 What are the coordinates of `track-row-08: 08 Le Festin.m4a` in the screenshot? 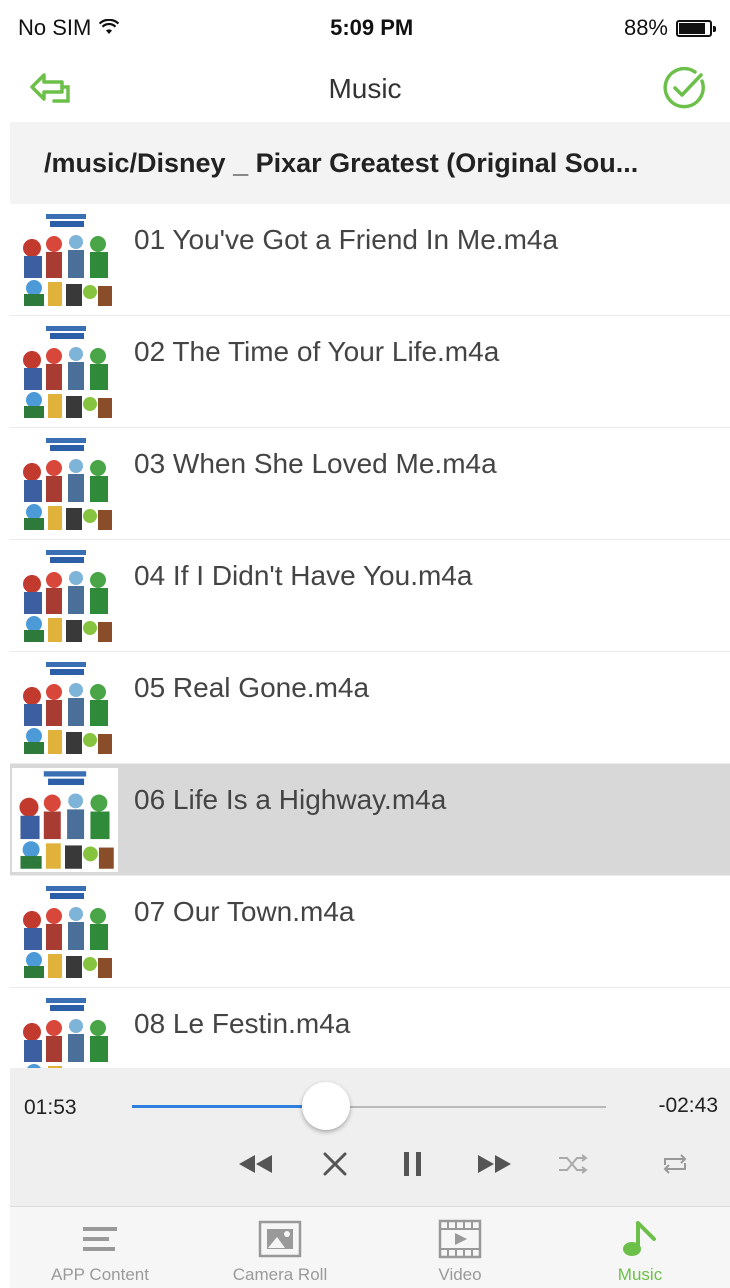 It's located at (370, 1028).